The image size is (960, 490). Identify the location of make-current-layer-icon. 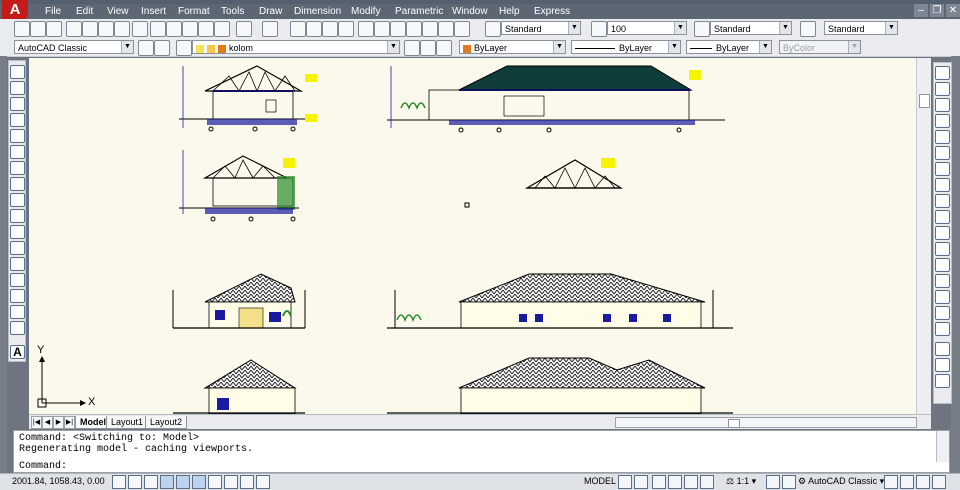
(412, 48).